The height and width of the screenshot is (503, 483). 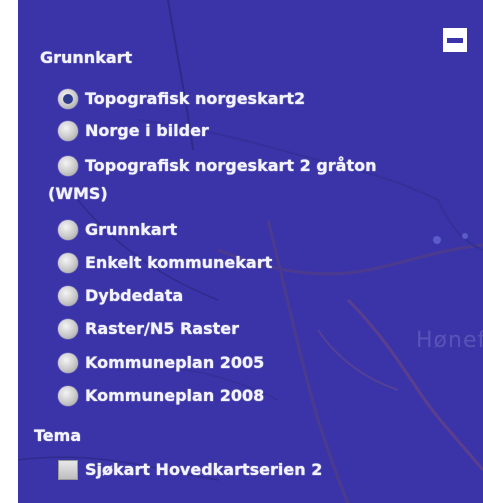 I want to click on layer-label-continuation: (WMS), so click(x=78, y=193).